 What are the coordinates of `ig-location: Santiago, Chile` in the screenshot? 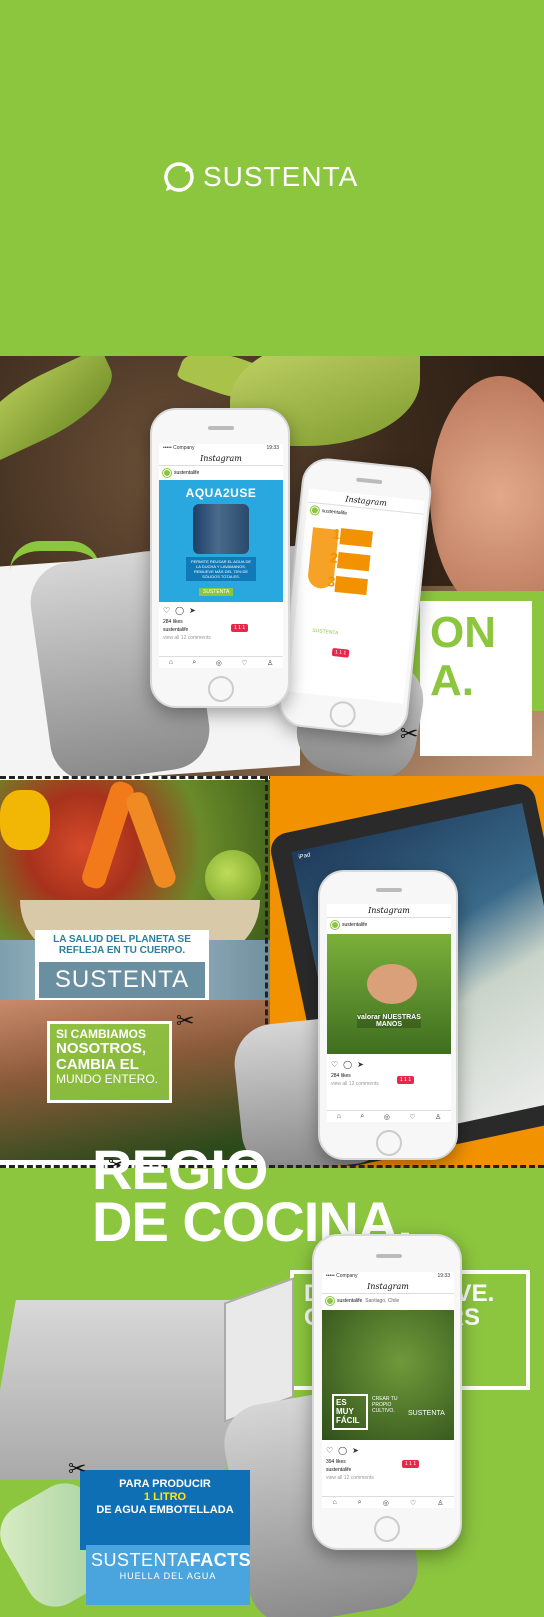 It's located at (382, 1301).